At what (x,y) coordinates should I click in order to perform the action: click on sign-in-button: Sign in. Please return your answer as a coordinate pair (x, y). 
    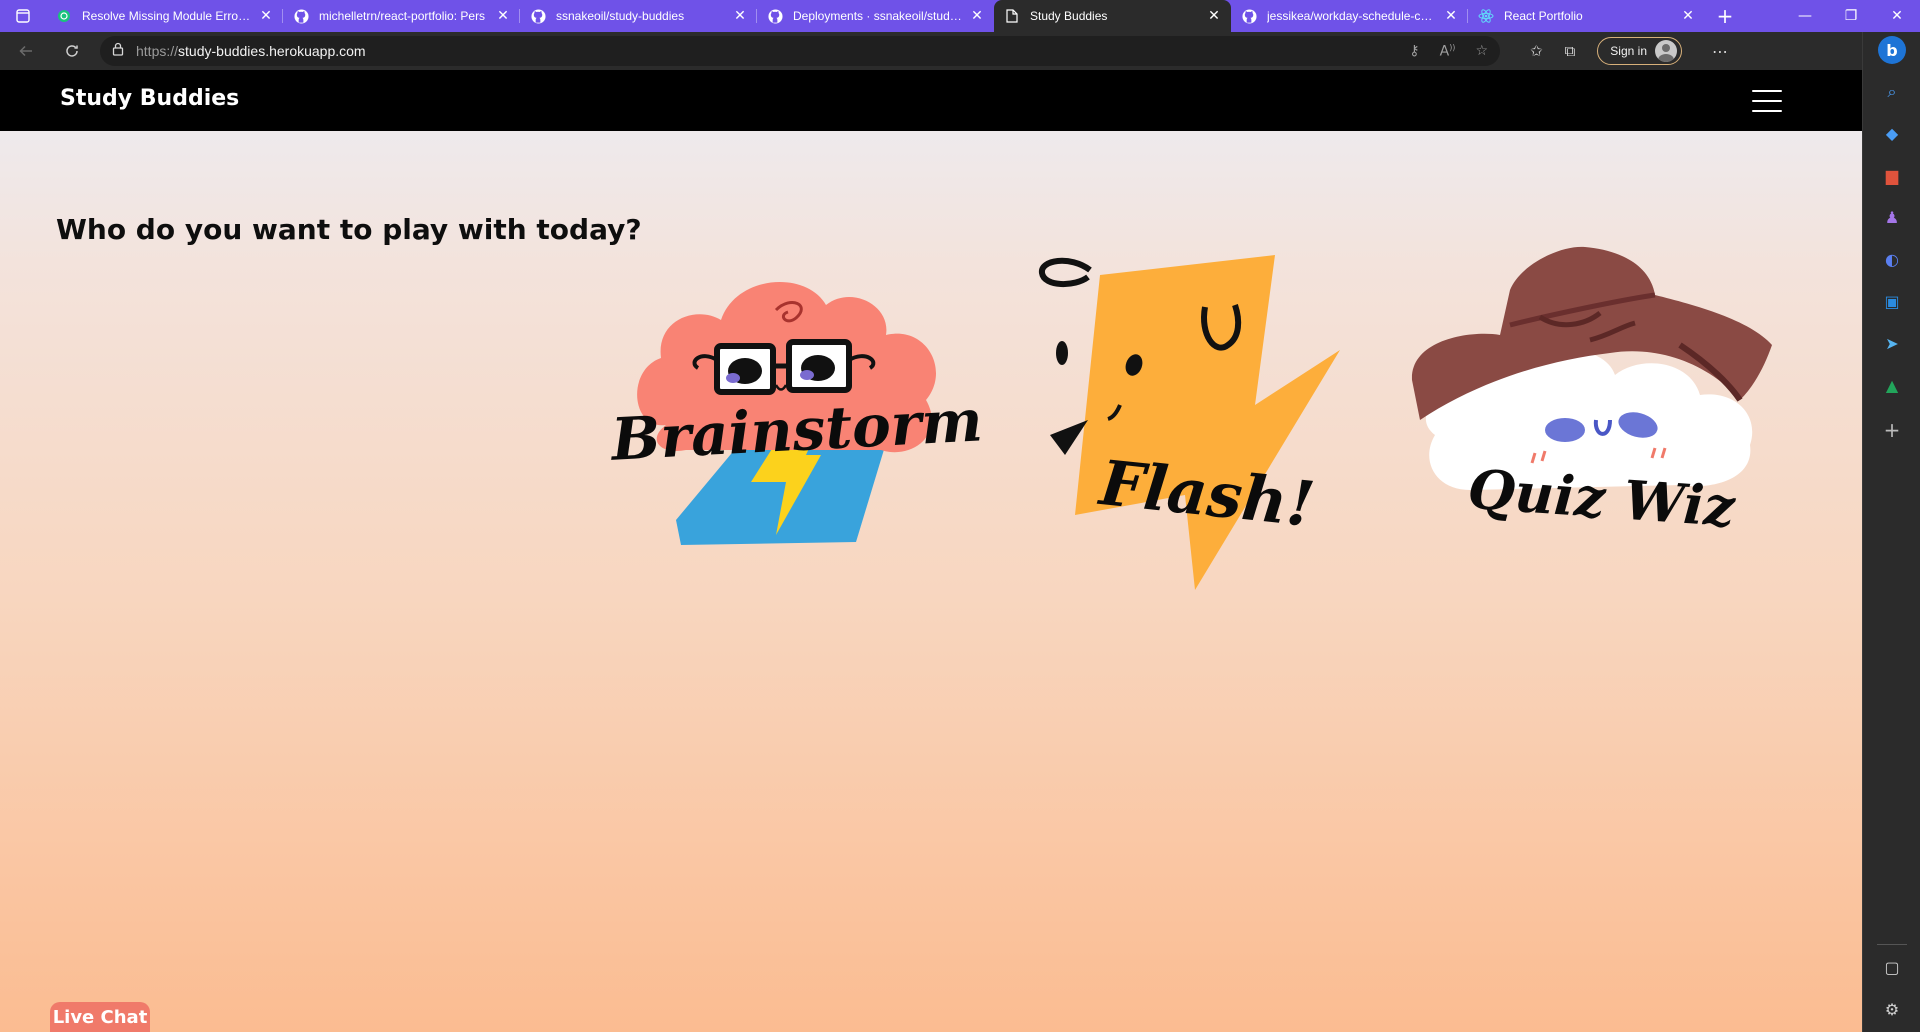
    Looking at the image, I should click on (1639, 51).